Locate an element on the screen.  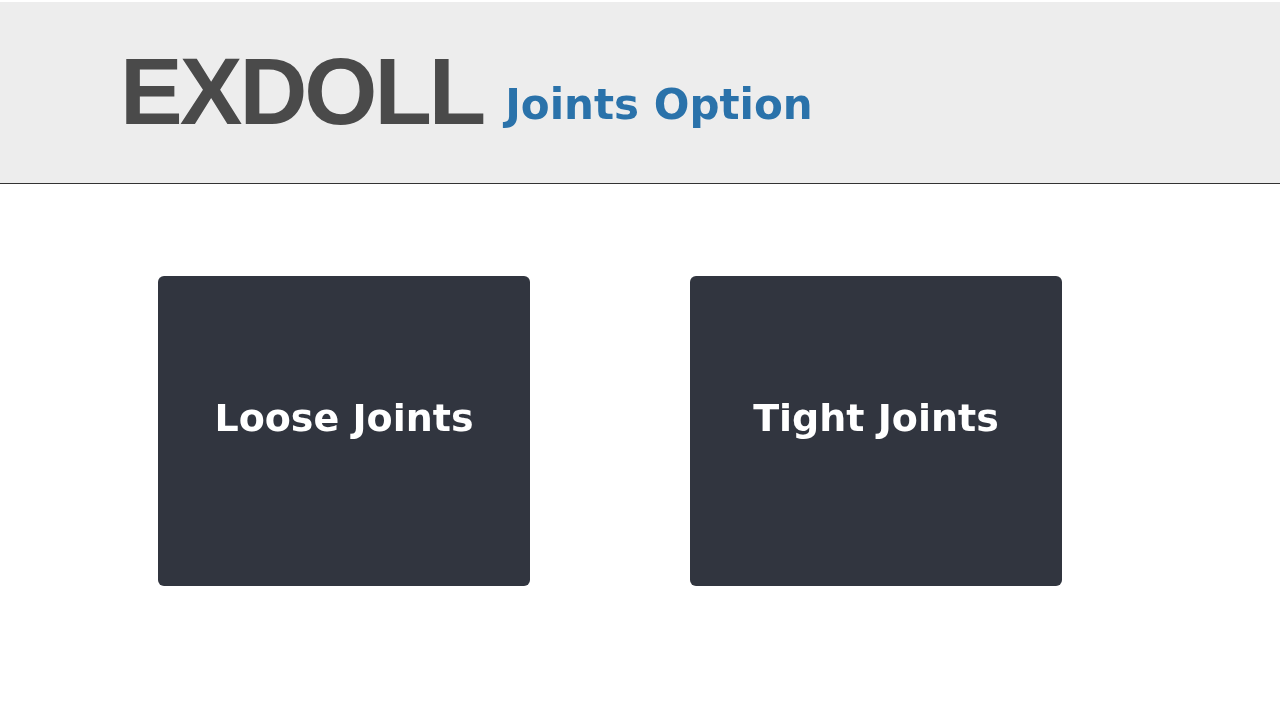
logo: EXDOLL is located at coordinates (302, 92).